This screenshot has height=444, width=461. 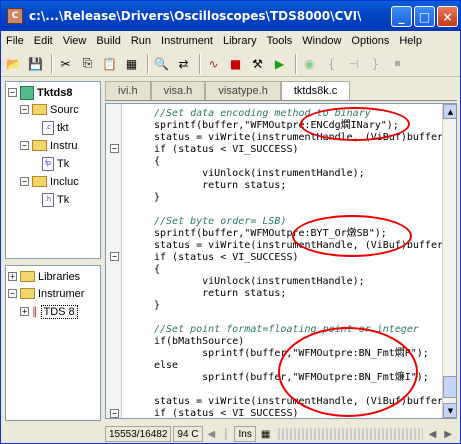 What do you see at coordinates (211, 434) in the screenshot?
I see `status-arrow-icon: ◀` at bounding box center [211, 434].